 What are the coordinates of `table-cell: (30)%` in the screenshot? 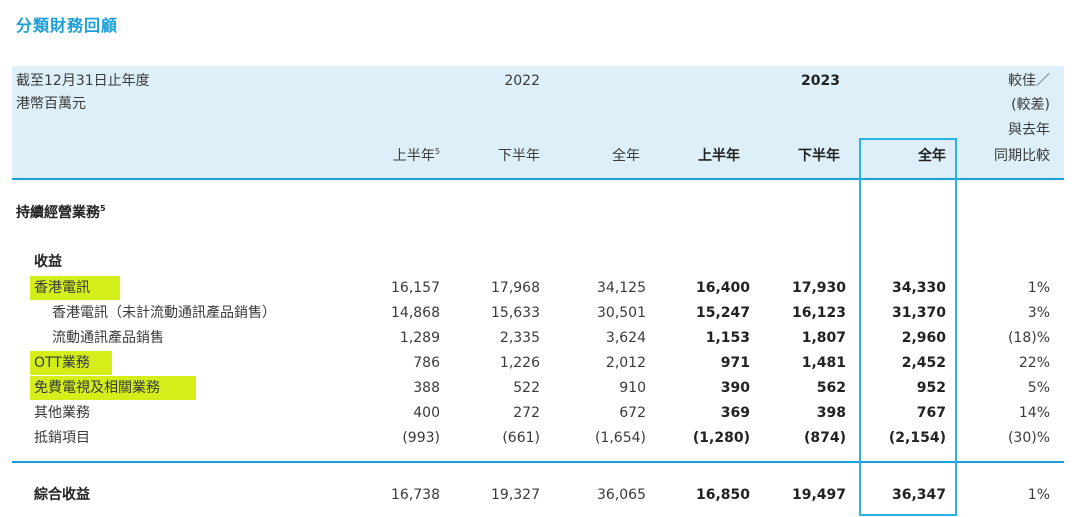 It's located at (1028, 438).